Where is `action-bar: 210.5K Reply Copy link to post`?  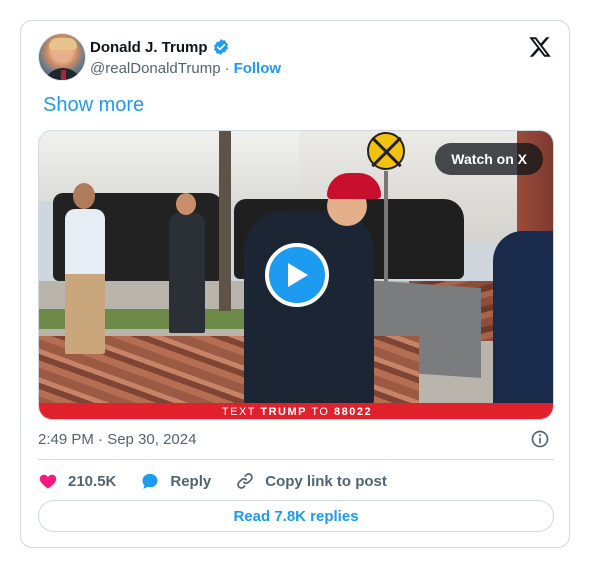
action-bar: 210.5K Reply Copy link to post is located at coordinates (224, 481).